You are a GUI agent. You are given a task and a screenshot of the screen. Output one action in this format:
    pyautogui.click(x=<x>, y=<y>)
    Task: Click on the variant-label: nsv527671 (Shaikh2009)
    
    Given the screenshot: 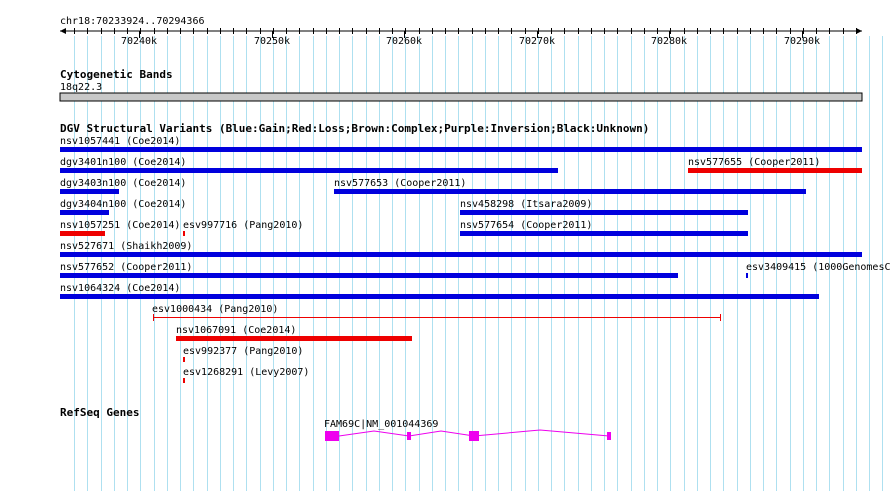 What is the action you would take?
    pyautogui.click(x=126, y=246)
    